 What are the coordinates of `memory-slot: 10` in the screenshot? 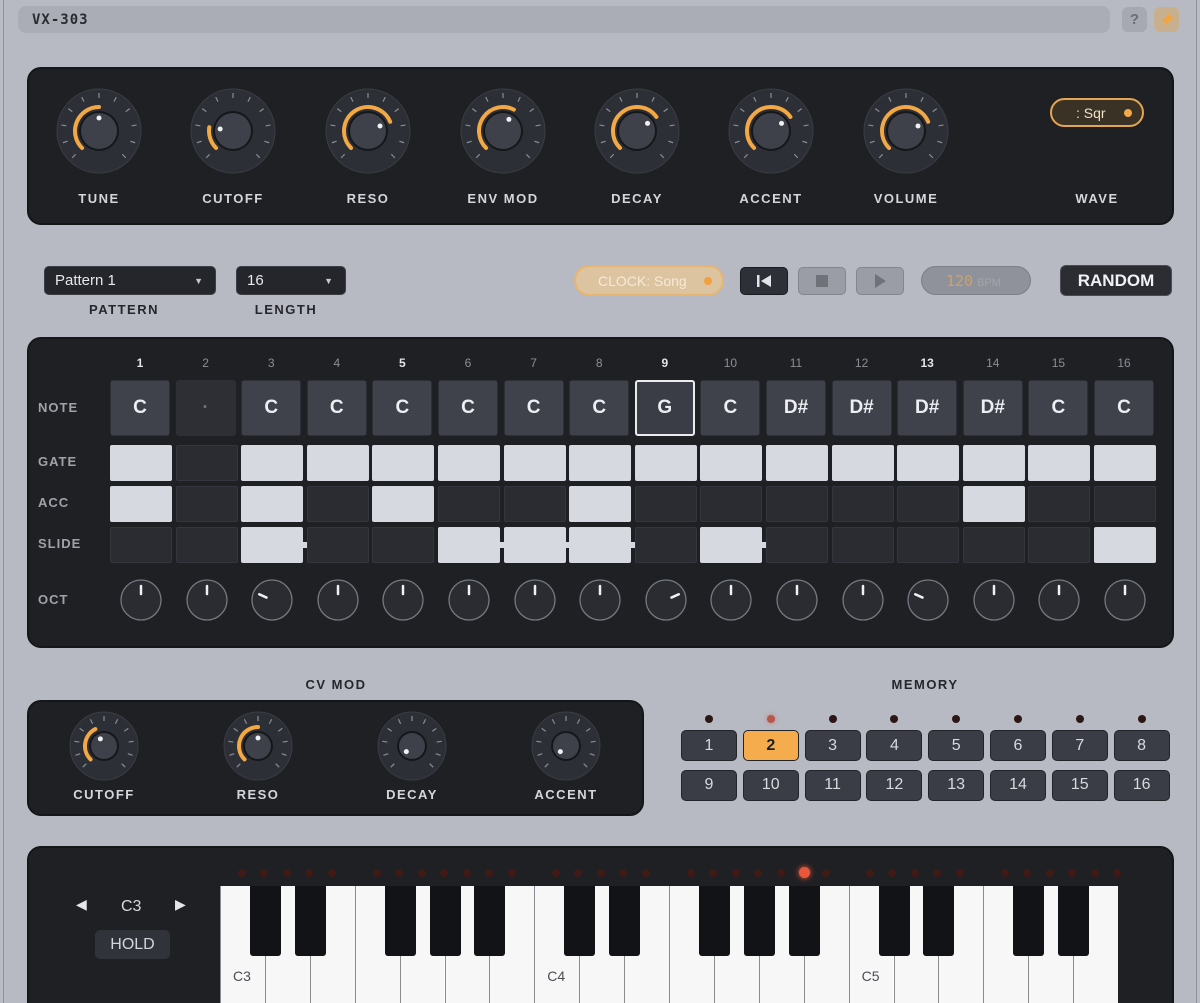 It's located at (770, 785).